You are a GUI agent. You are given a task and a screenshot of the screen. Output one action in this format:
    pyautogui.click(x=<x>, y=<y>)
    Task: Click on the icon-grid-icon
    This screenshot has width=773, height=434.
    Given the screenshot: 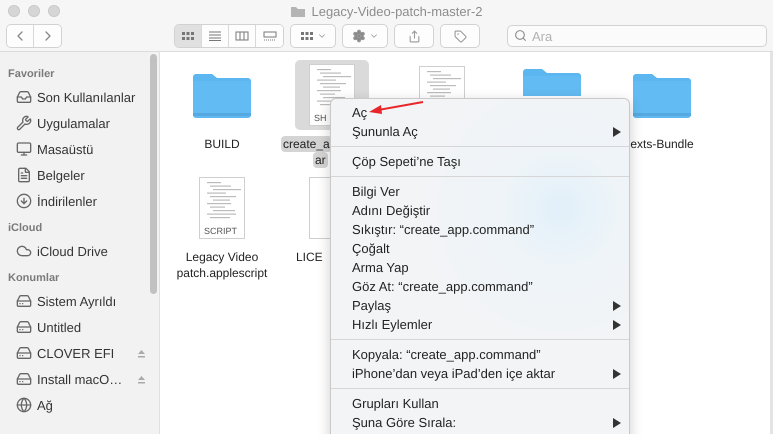 What is the action you would take?
    pyautogui.click(x=188, y=36)
    